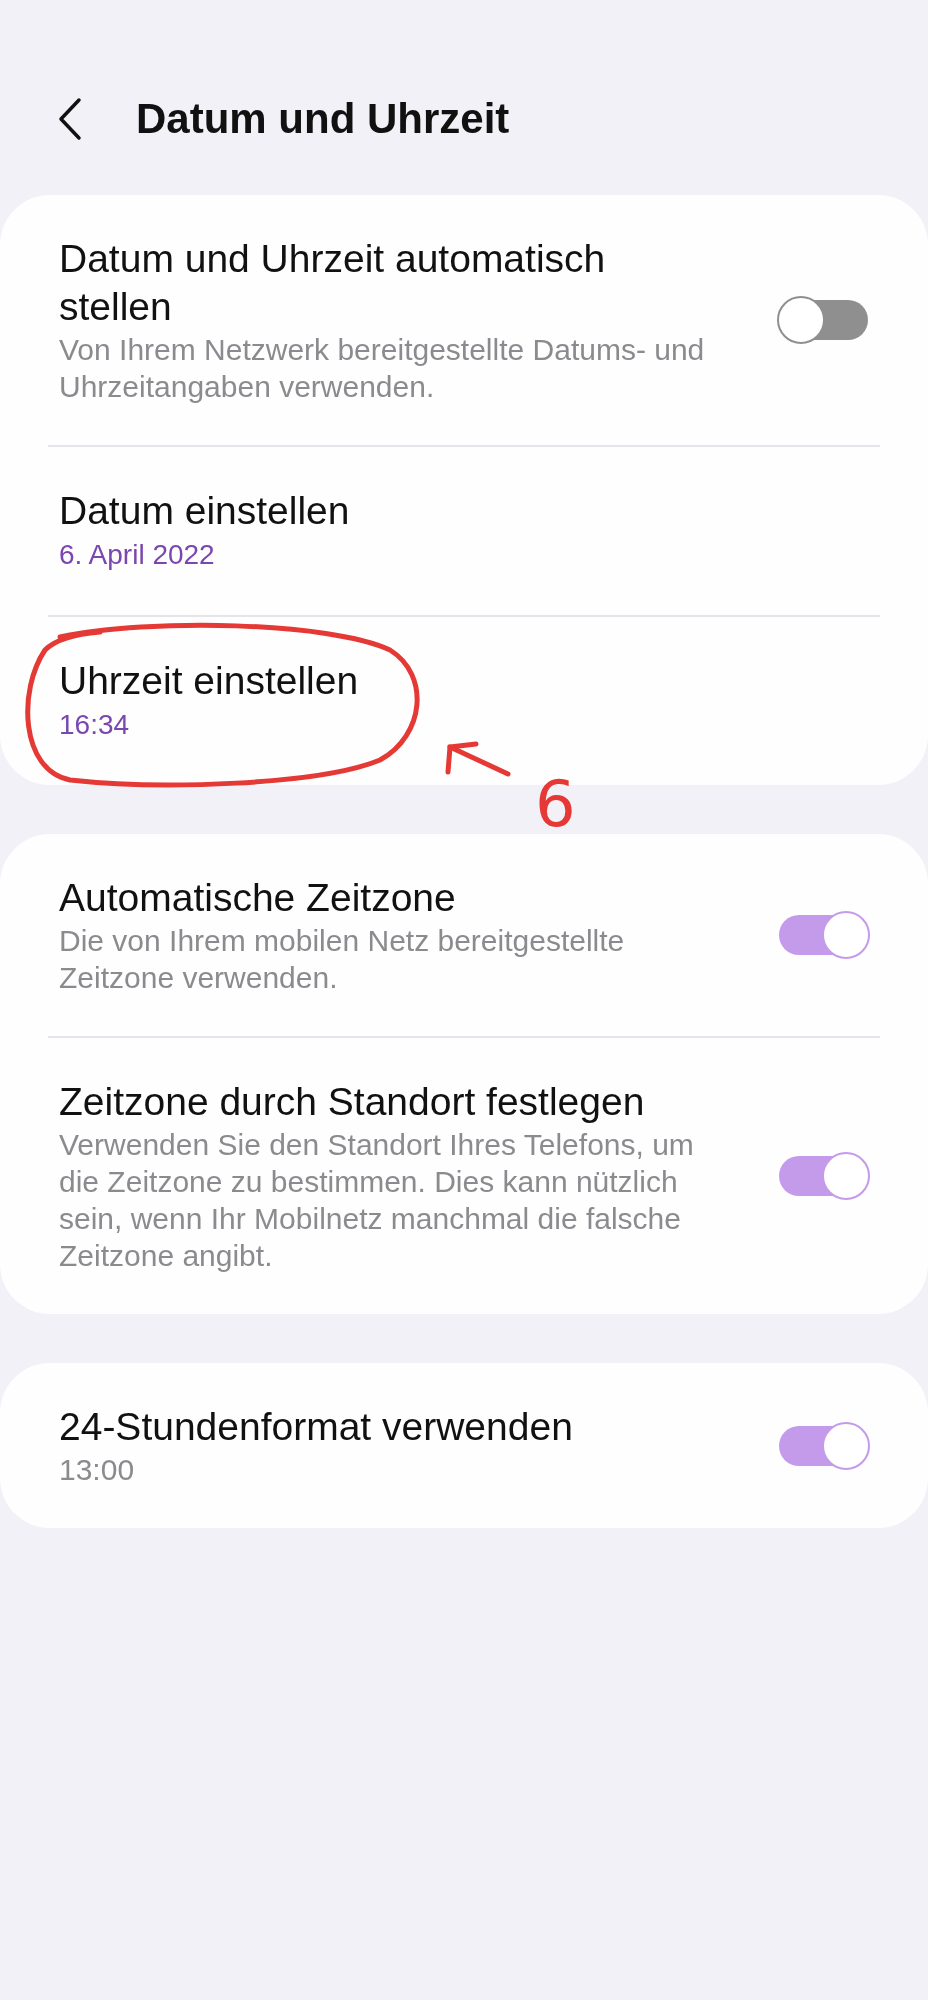  Describe the element at coordinates (205, 511) in the screenshot. I see `setting-title: Datum einstellen` at that location.